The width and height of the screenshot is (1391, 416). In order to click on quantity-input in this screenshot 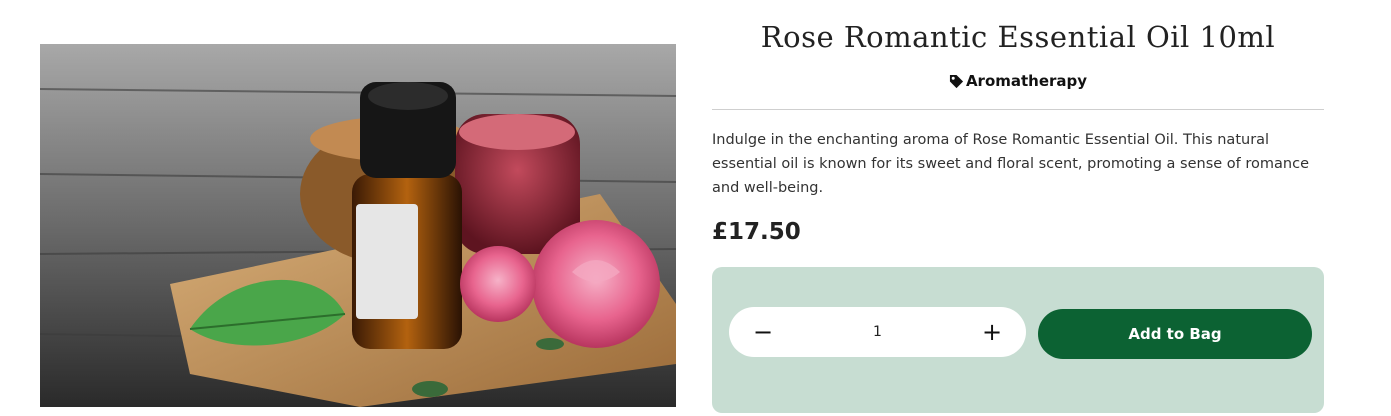, I will do `click(877, 332)`.